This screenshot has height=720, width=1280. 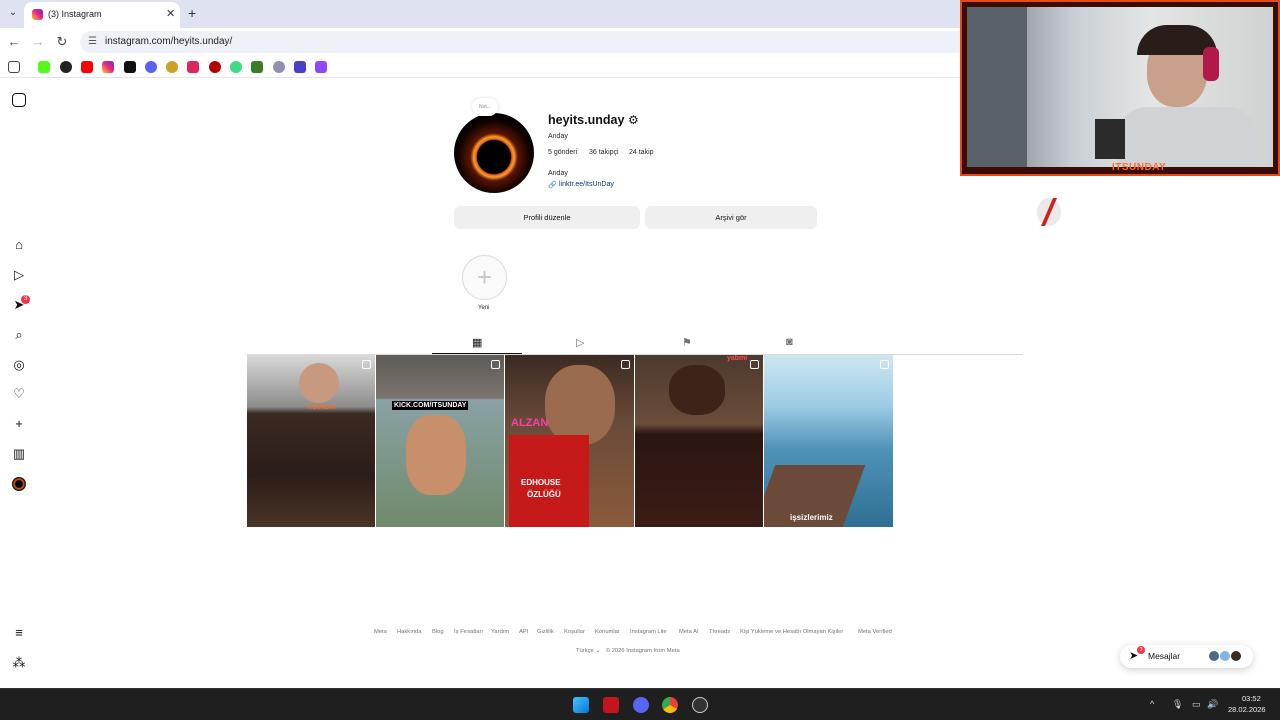 What do you see at coordinates (311, 441) in the screenshot?
I see `post-tile: ITSUNDAY` at bounding box center [311, 441].